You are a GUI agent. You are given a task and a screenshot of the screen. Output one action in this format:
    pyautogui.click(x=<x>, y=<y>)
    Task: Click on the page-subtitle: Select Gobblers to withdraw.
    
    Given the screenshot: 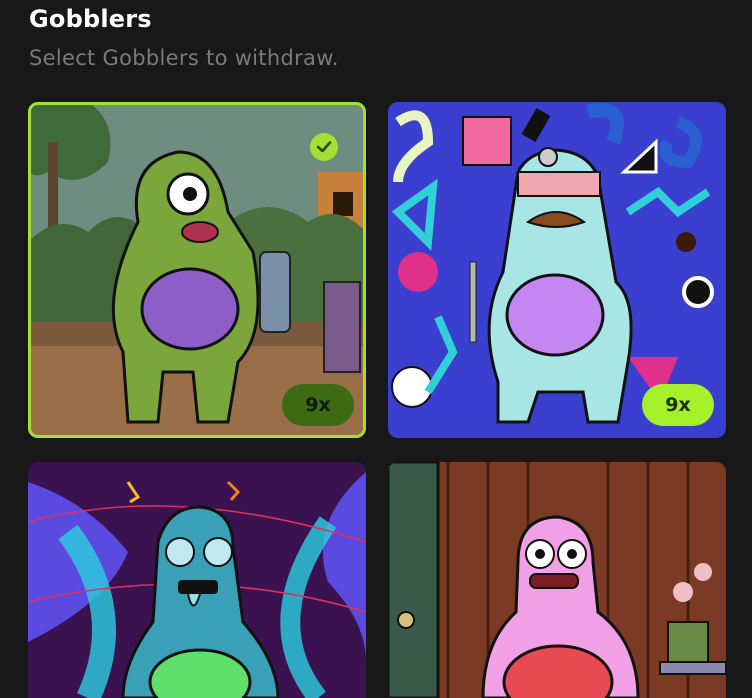 What is the action you would take?
    pyautogui.click(x=184, y=58)
    